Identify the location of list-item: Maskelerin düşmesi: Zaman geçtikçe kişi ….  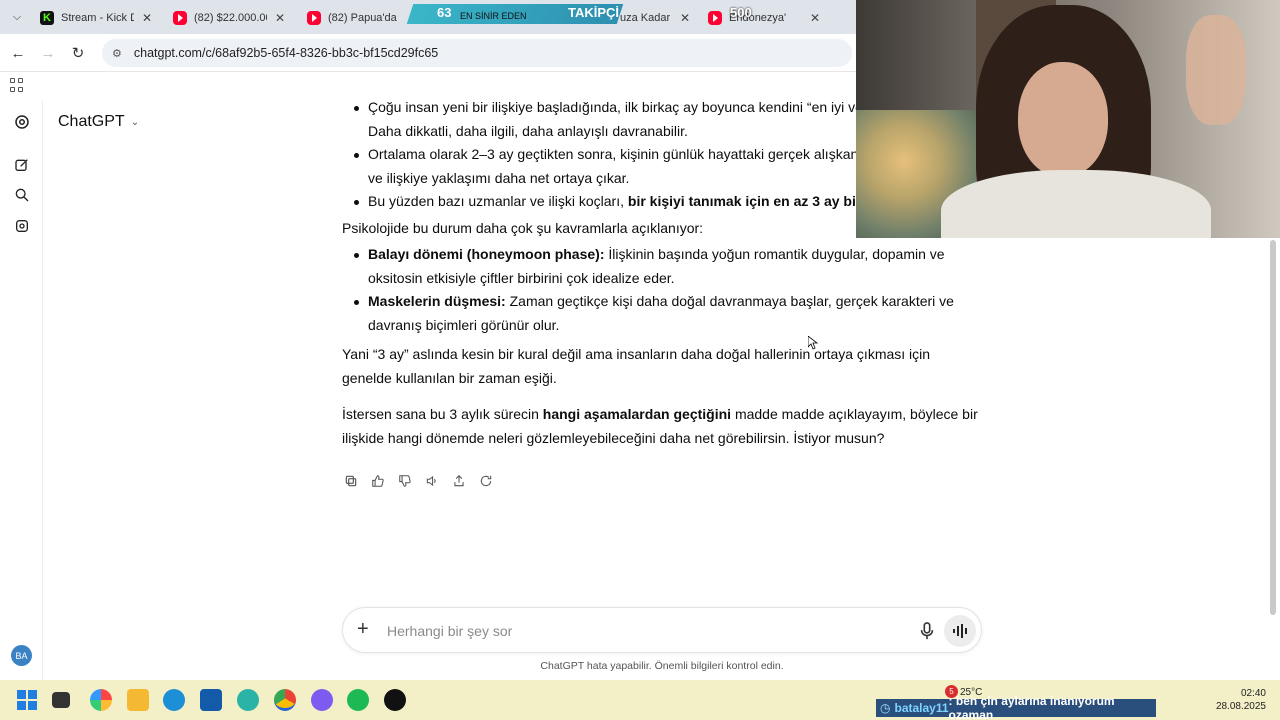
(662, 313).